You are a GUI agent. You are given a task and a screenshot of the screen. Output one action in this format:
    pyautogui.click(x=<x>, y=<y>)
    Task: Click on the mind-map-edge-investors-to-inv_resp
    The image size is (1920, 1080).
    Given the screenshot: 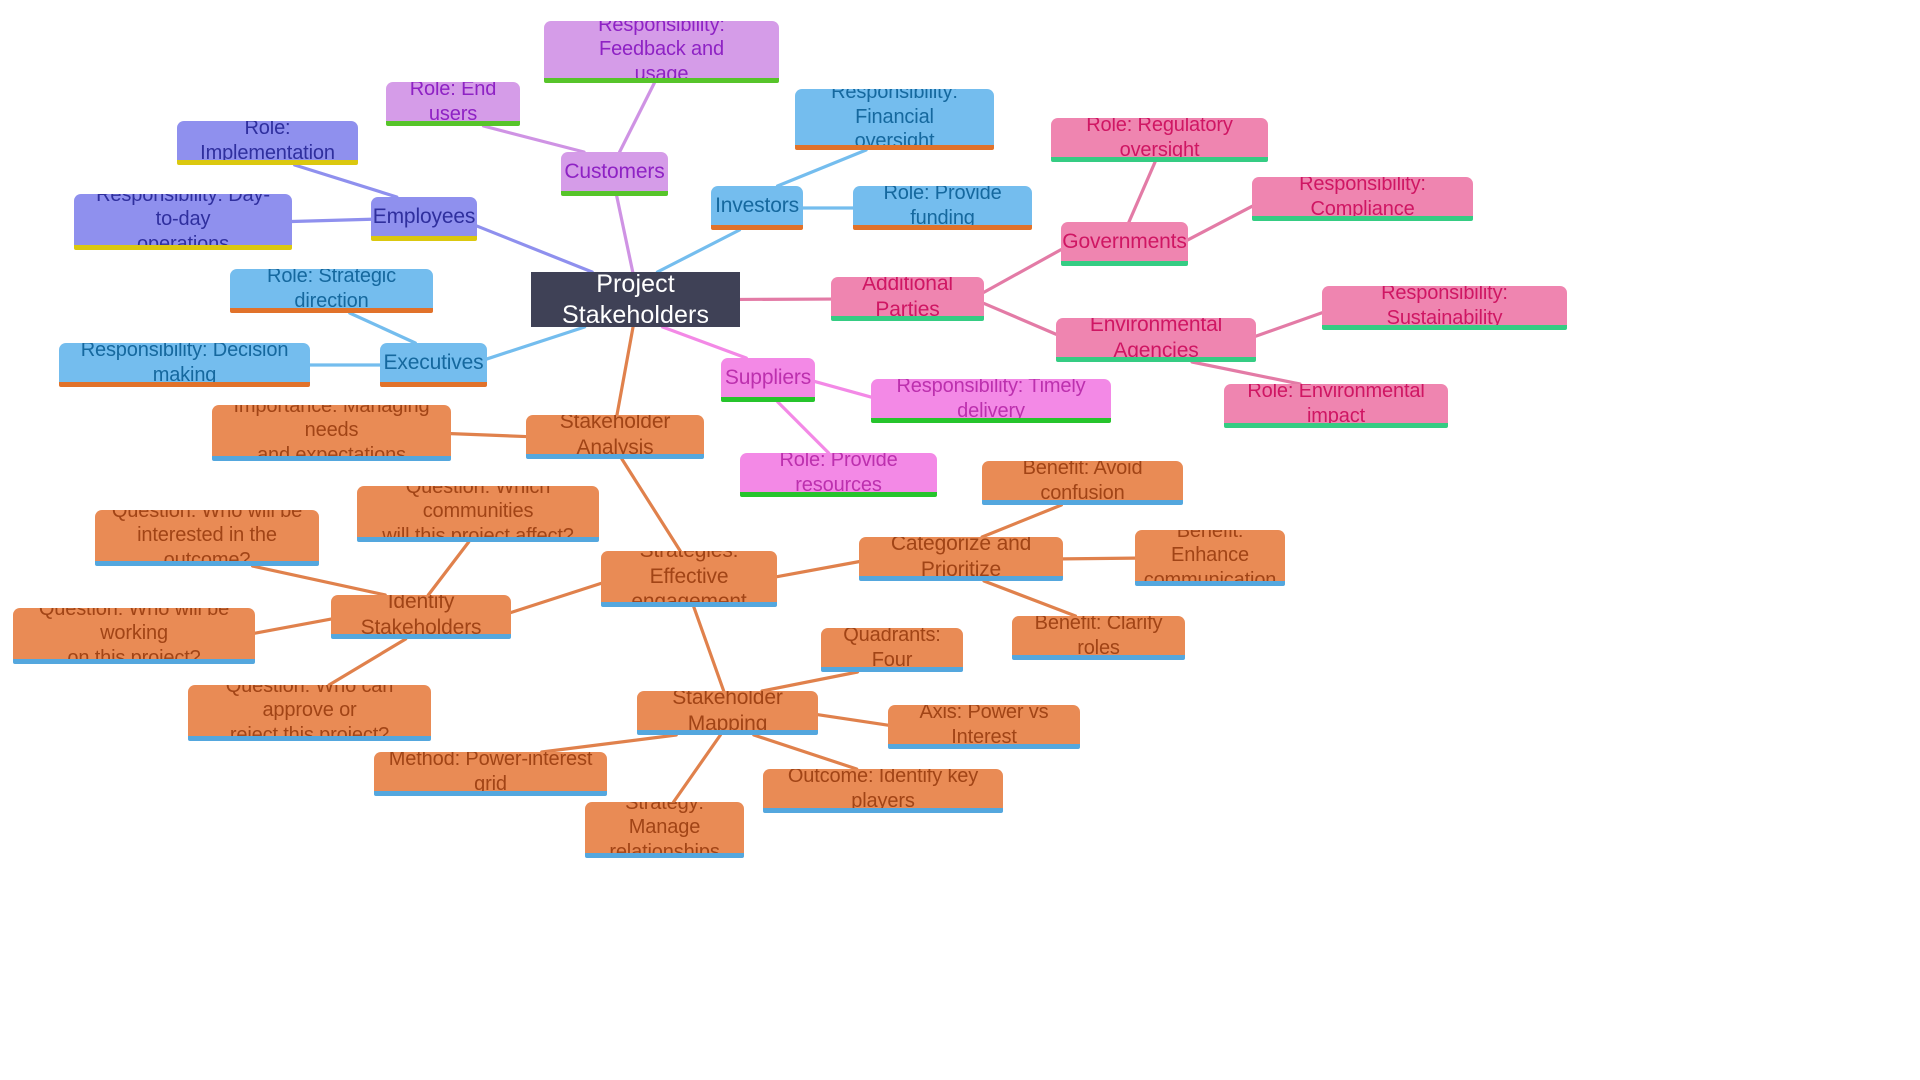 What is the action you would take?
    pyautogui.click(x=821, y=168)
    